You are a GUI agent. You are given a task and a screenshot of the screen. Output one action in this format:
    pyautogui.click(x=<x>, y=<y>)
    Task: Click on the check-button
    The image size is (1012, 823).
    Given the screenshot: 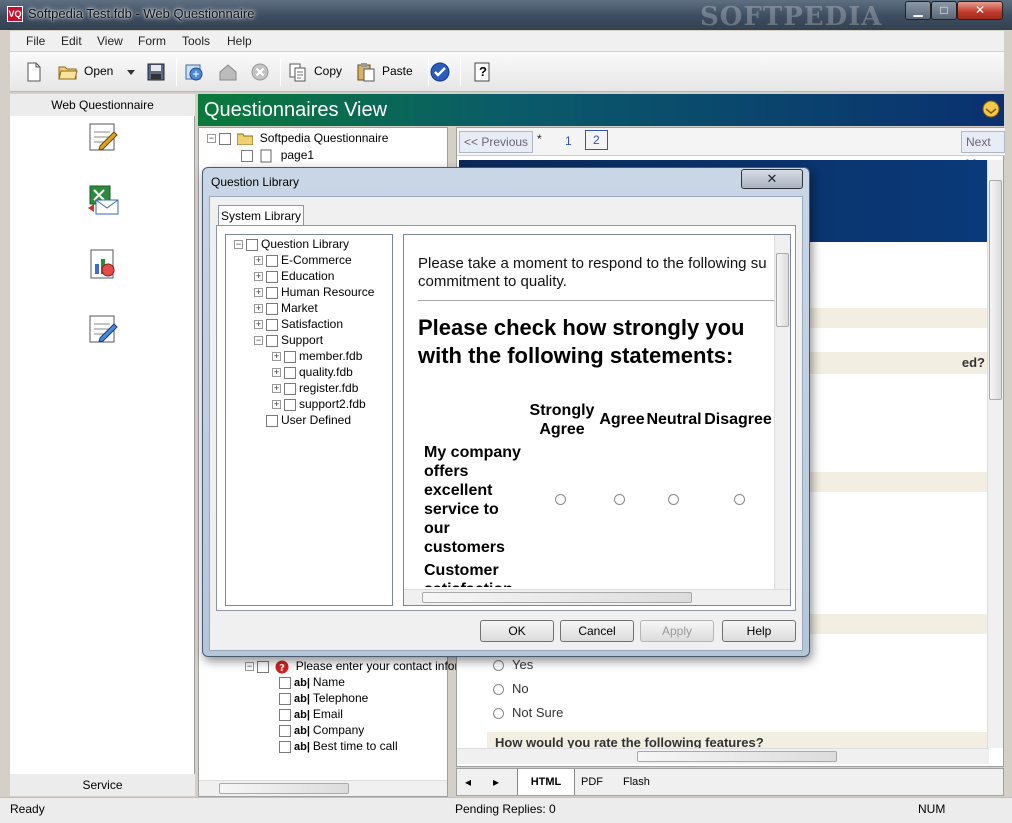 What is the action you would take?
    pyautogui.click(x=442, y=72)
    